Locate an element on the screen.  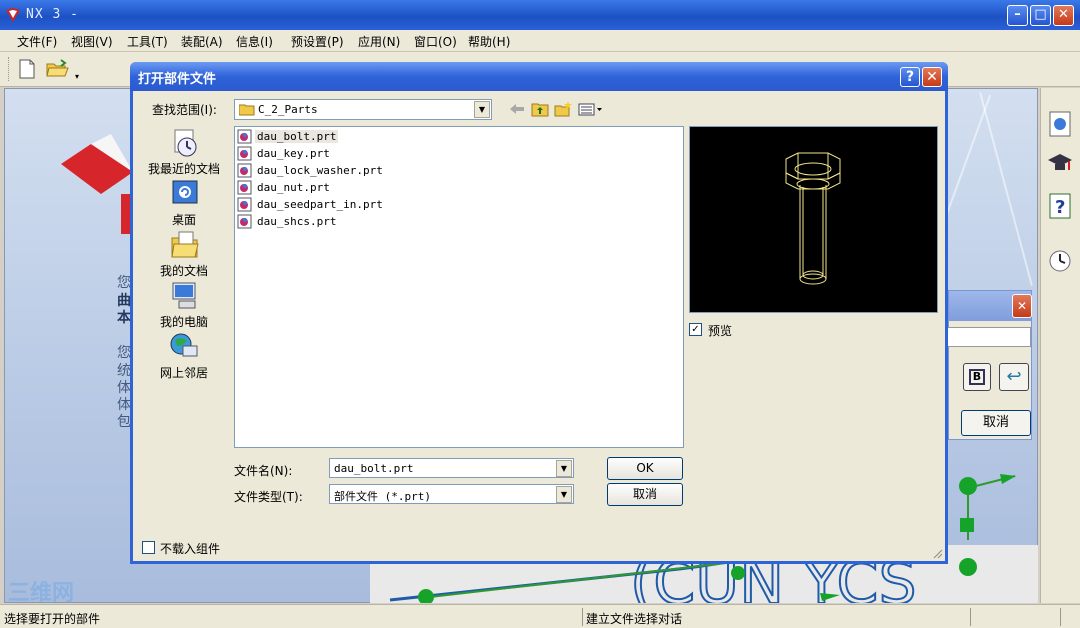
help-question-icon: ? is located at coordinates (1060, 206).